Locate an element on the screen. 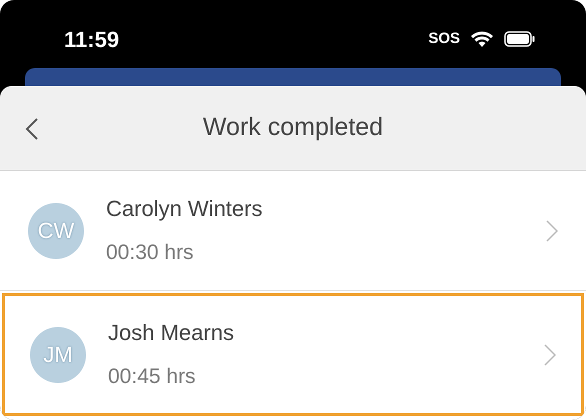 This screenshot has height=420, width=586. avatar: CW is located at coordinates (56, 230).